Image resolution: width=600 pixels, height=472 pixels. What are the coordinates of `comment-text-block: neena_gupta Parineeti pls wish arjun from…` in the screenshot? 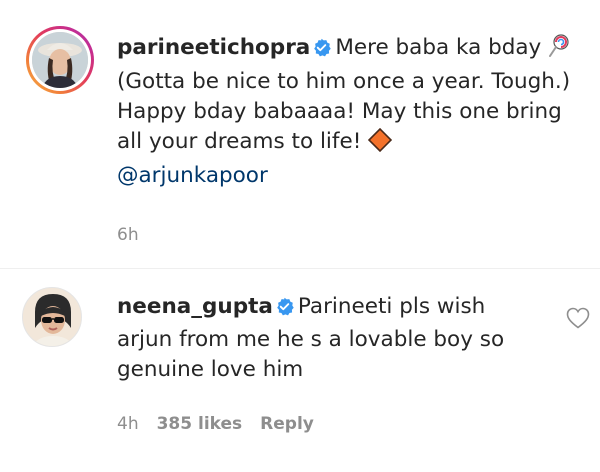 It's located at (327, 338).